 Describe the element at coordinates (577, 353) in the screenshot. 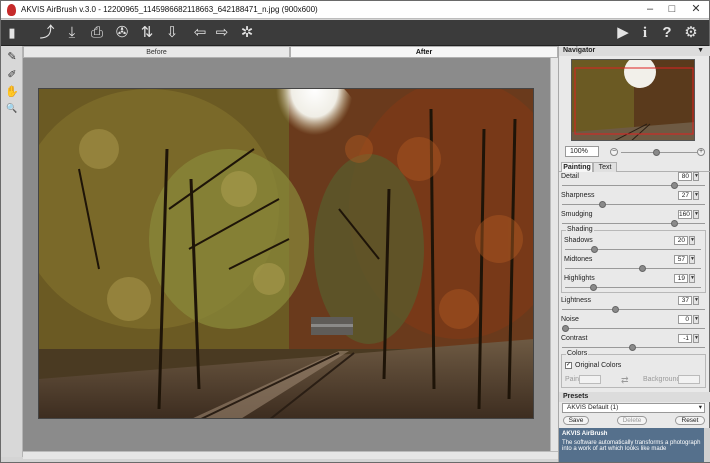

I see `colors-title: Colors` at that location.